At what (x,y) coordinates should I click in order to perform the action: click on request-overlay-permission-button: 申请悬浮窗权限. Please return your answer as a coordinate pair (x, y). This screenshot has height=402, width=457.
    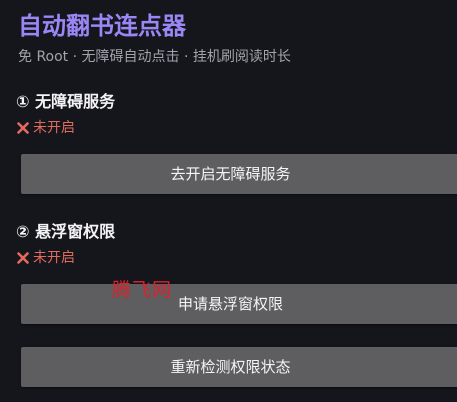
    Looking at the image, I should click on (239, 304).